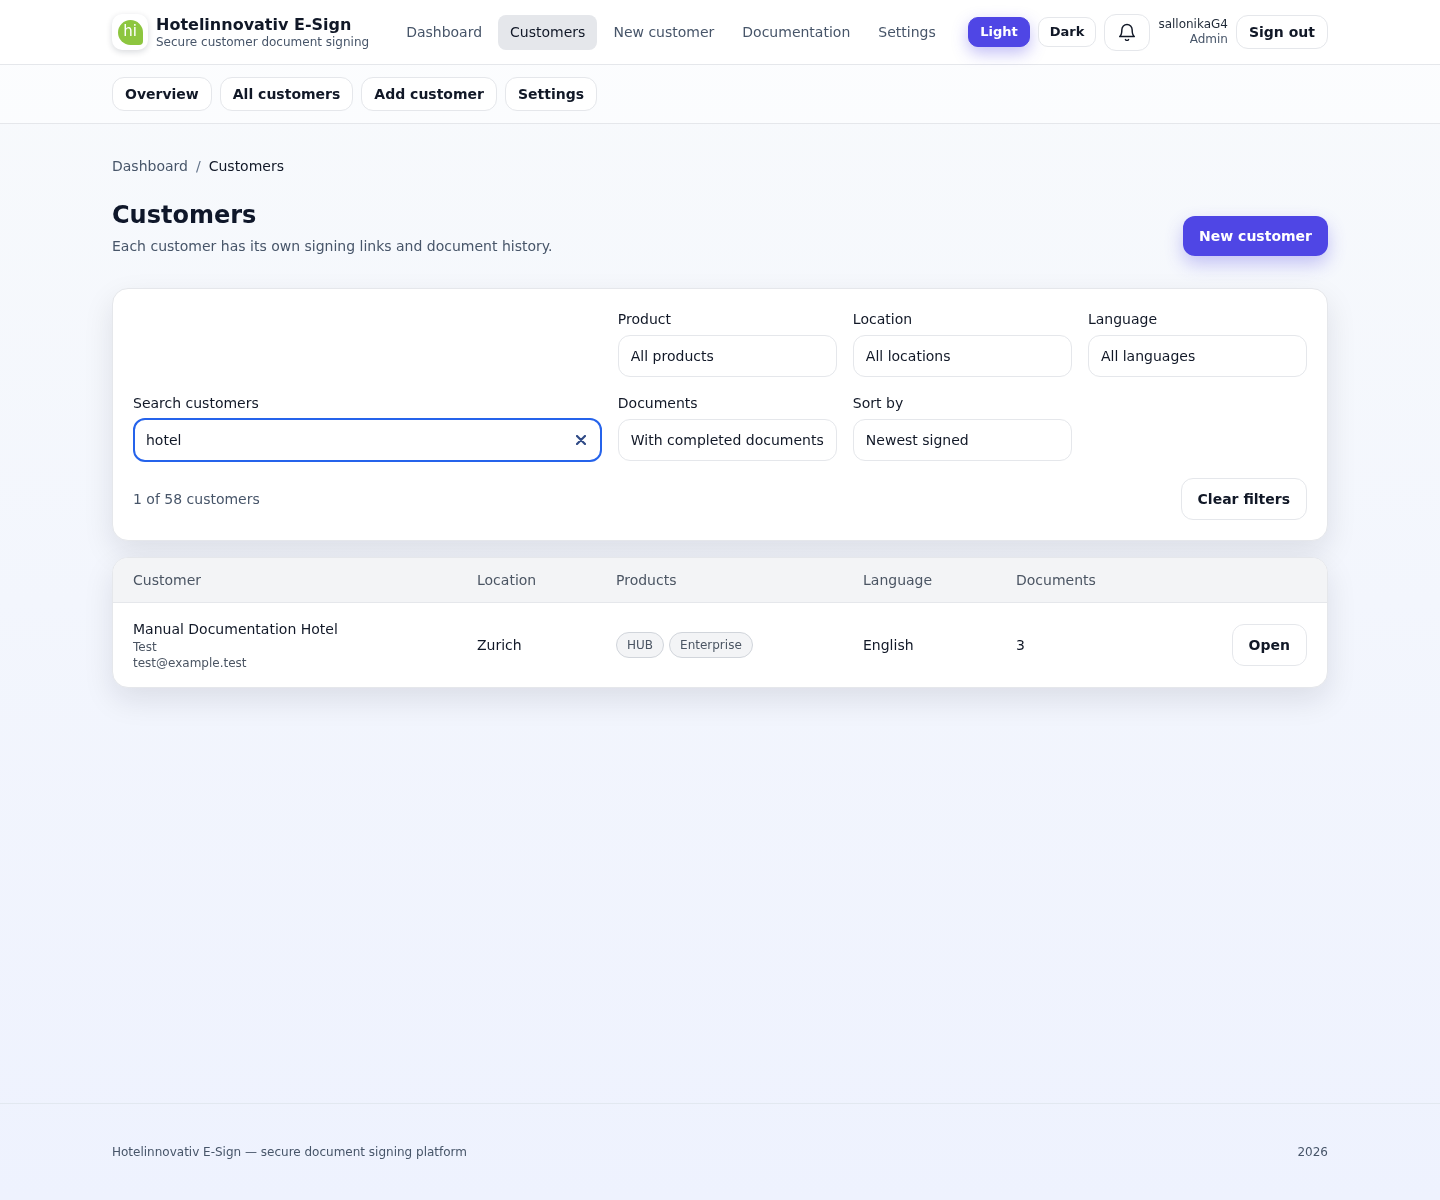 The width and height of the screenshot is (1440, 1200). I want to click on language-text: English, so click(888, 644).